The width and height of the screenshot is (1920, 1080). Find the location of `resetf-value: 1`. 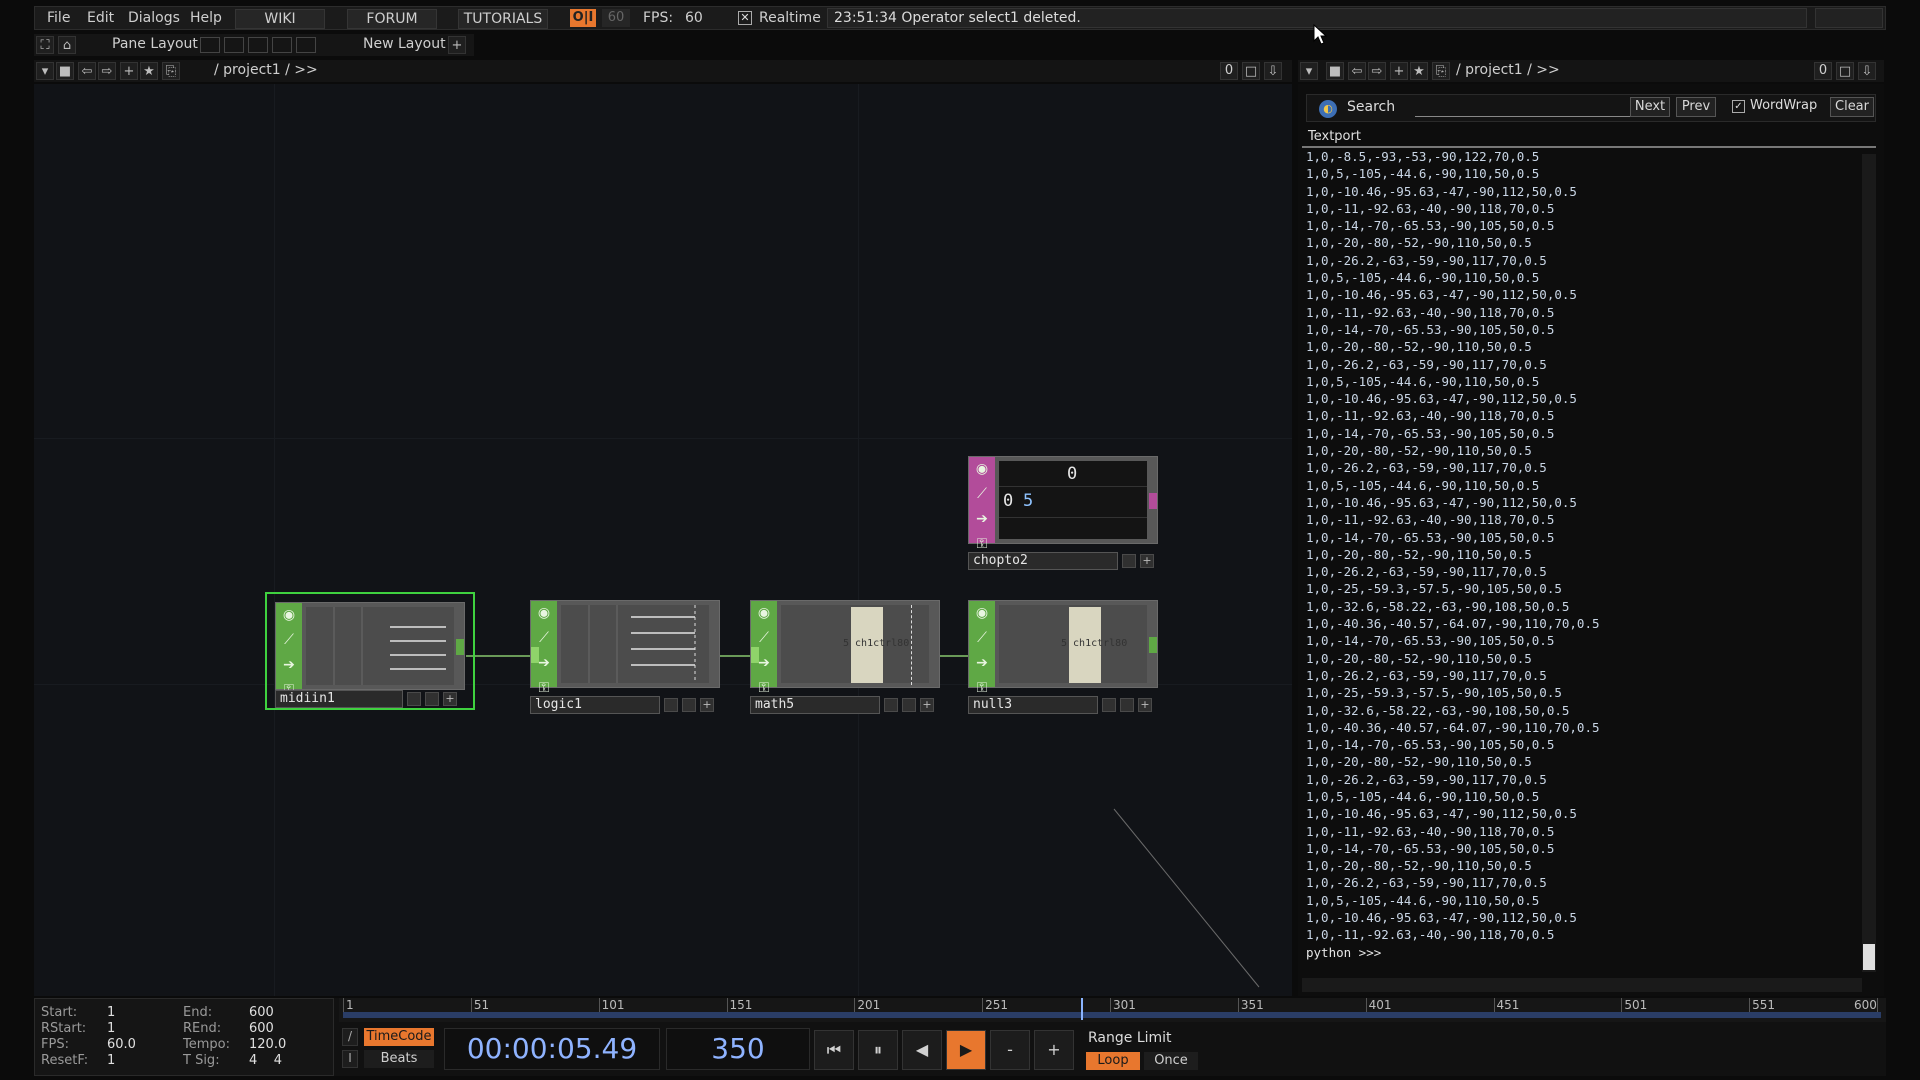

resetf-value: 1 is located at coordinates (111, 1060).